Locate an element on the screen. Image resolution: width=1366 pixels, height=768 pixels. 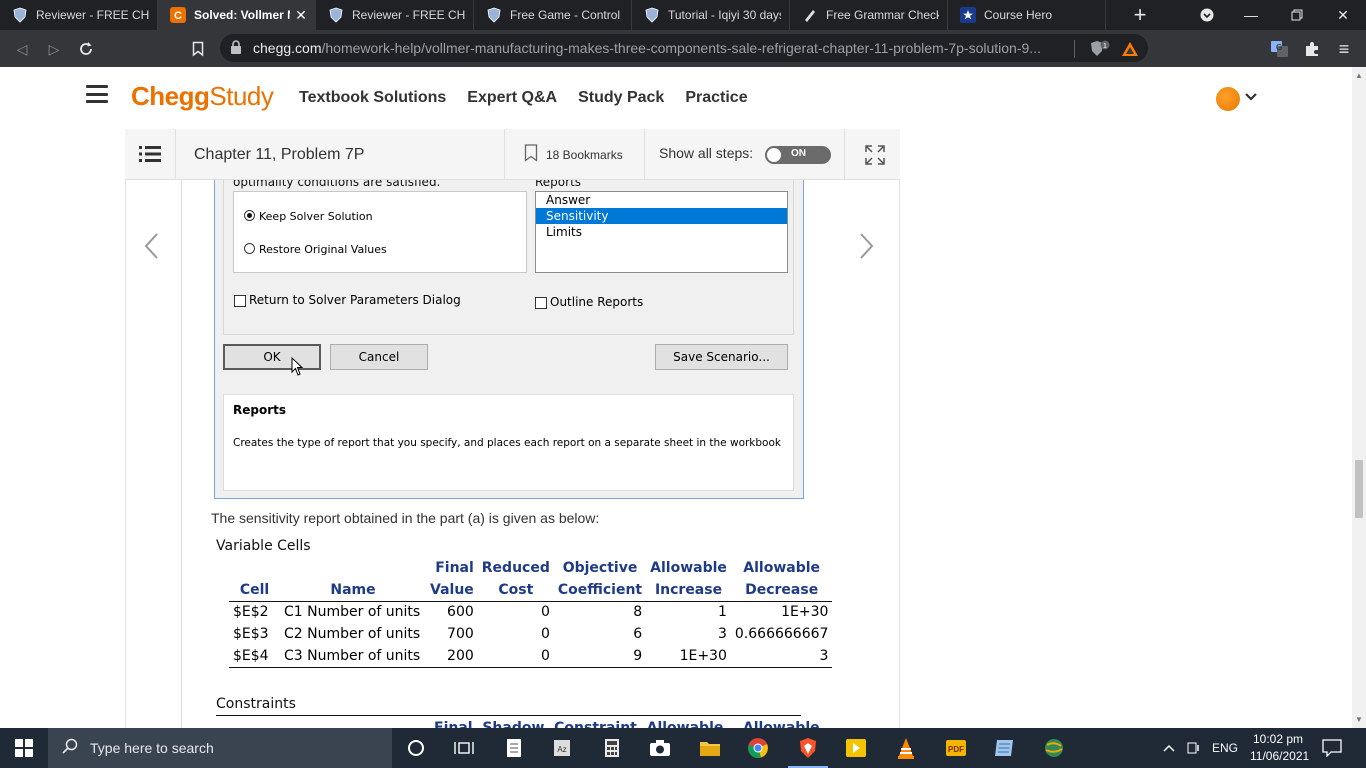
show-hidden-icons-icon is located at coordinates (1169, 748).